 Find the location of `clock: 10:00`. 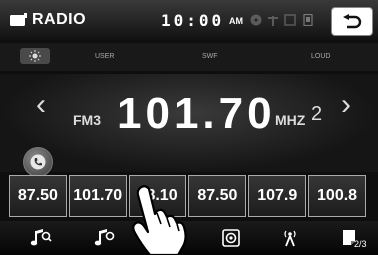

clock: 10:00 is located at coordinates (193, 20).